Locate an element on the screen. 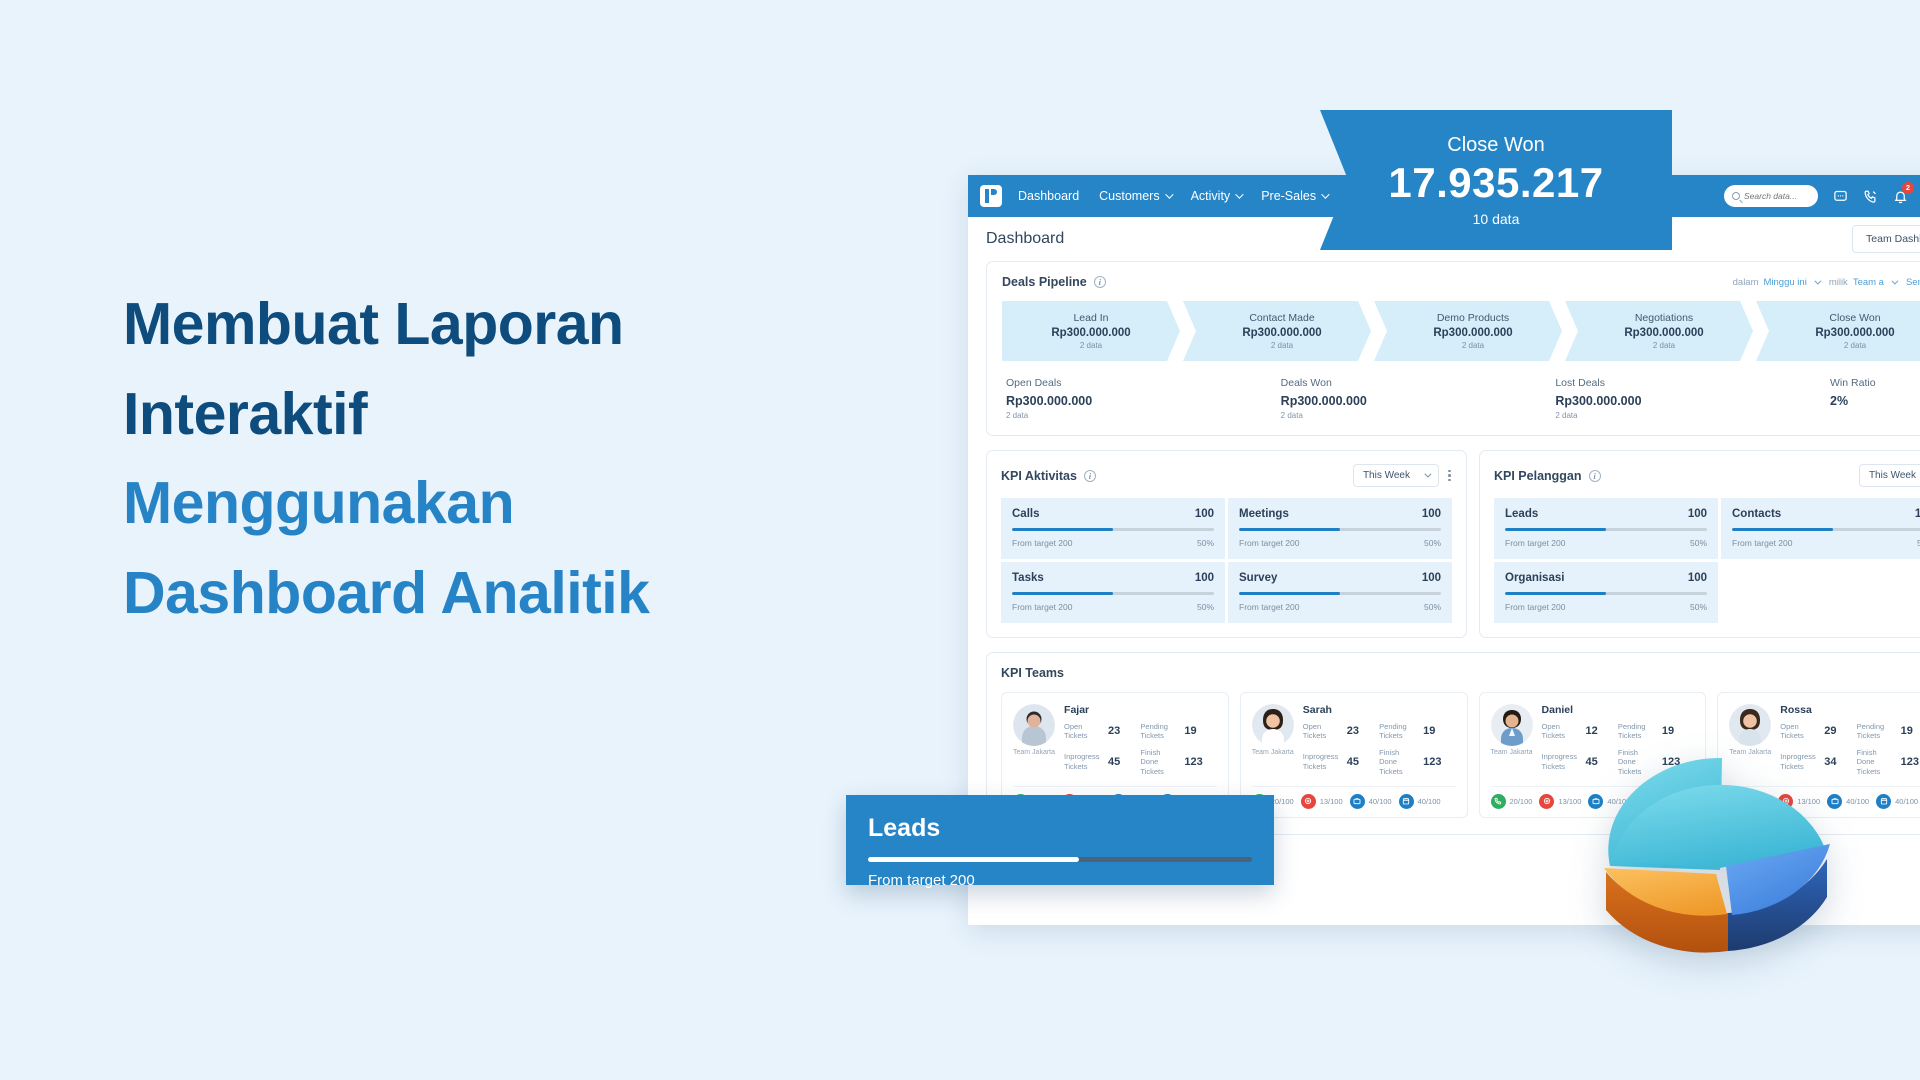 The width and height of the screenshot is (1920, 1080). pipeline-stage: Close Won Rp300.000.000 2 data is located at coordinates (1838, 331).